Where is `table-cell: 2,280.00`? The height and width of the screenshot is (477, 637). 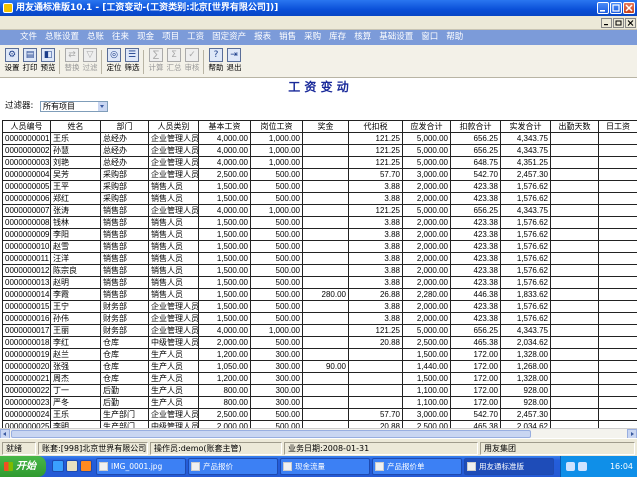 table-cell: 2,280.00 is located at coordinates (426, 294).